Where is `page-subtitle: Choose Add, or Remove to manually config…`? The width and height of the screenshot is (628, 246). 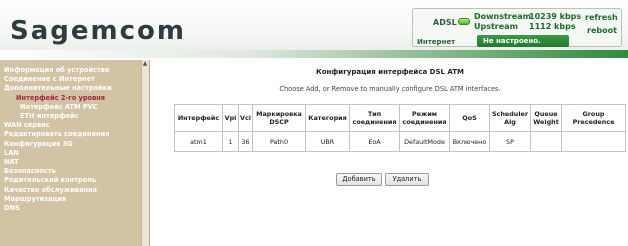 page-subtitle: Choose Add, or Remove to manually config… is located at coordinates (390, 89).